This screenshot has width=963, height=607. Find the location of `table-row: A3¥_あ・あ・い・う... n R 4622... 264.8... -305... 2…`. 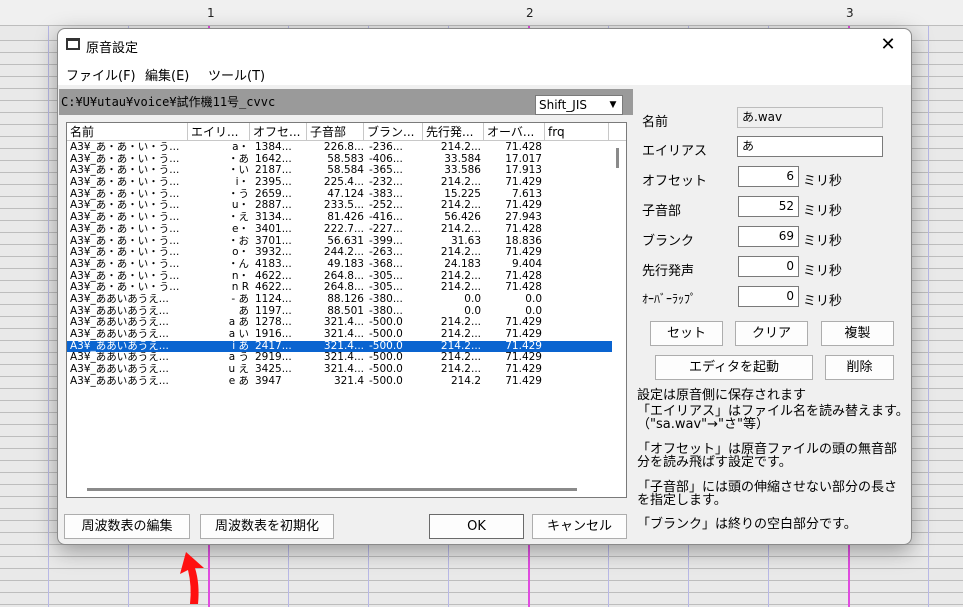

table-row: A3¥_あ・あ・い・う... n R 4622... 264.8... -305... 2… is located at coordinates (339, 288).